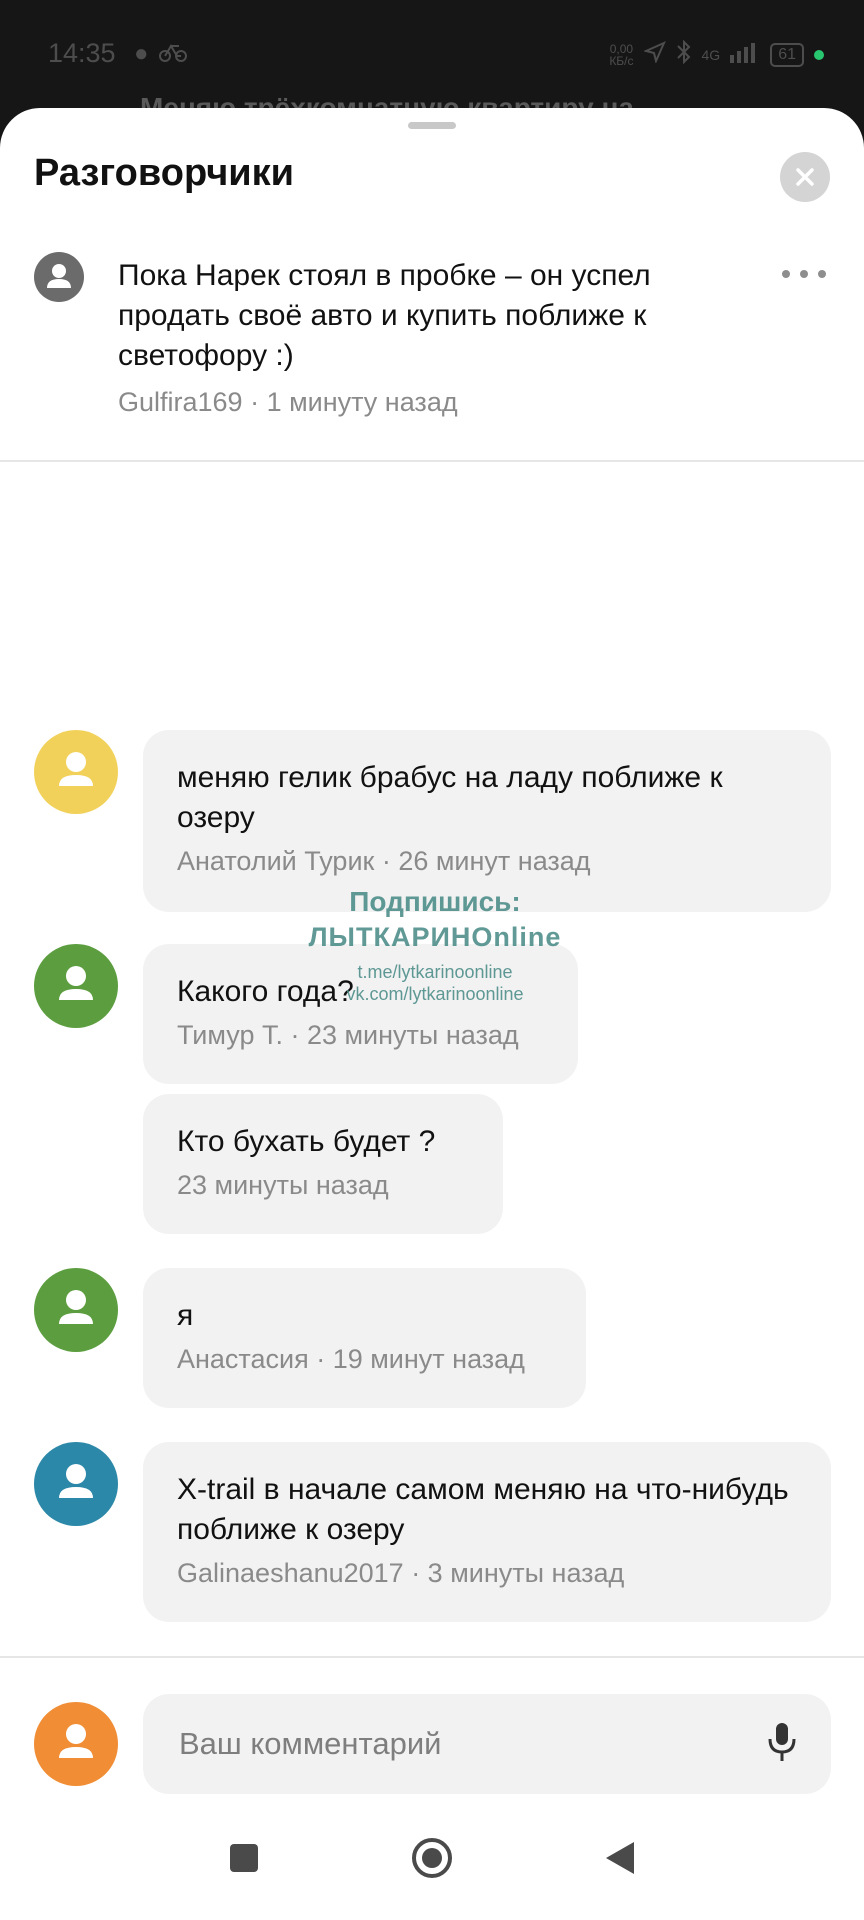 The height and width of the screenshot is (1920, 864). I want to click on sheet-title: Разговорчики, so click(164, 173).